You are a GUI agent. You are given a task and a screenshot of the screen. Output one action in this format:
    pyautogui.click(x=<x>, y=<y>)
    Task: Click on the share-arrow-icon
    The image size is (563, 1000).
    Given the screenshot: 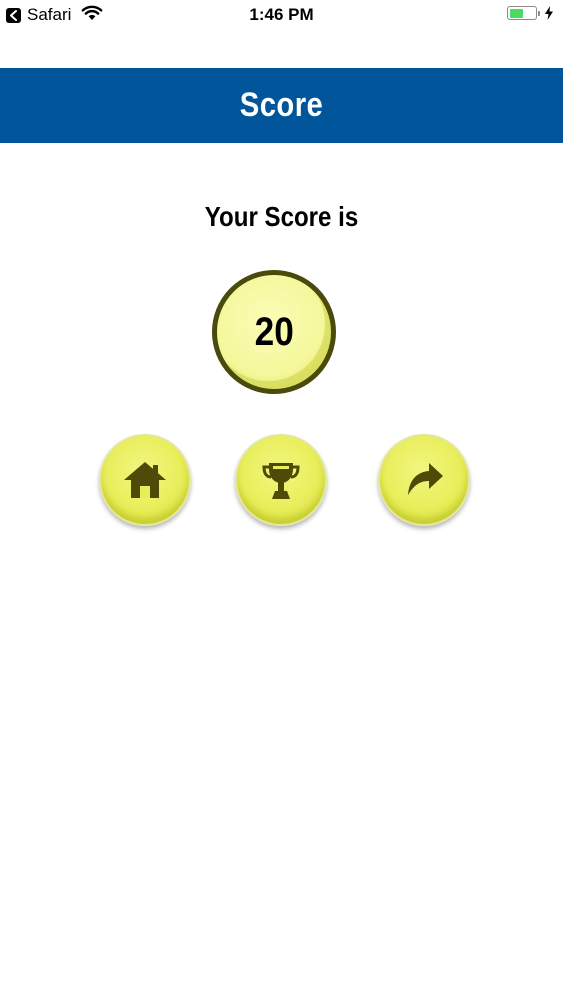 What is the action you would take?
    pyautogui.click(x=425, y=479)
    